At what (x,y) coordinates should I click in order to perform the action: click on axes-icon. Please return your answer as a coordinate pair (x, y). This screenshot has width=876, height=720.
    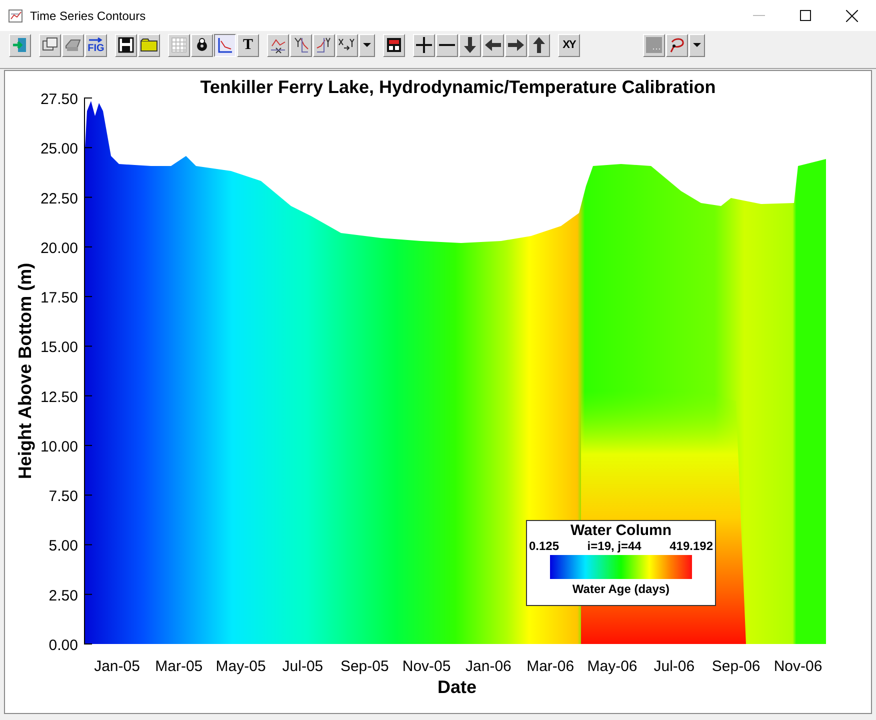
    Looking at the image, I should click on (225, 45).